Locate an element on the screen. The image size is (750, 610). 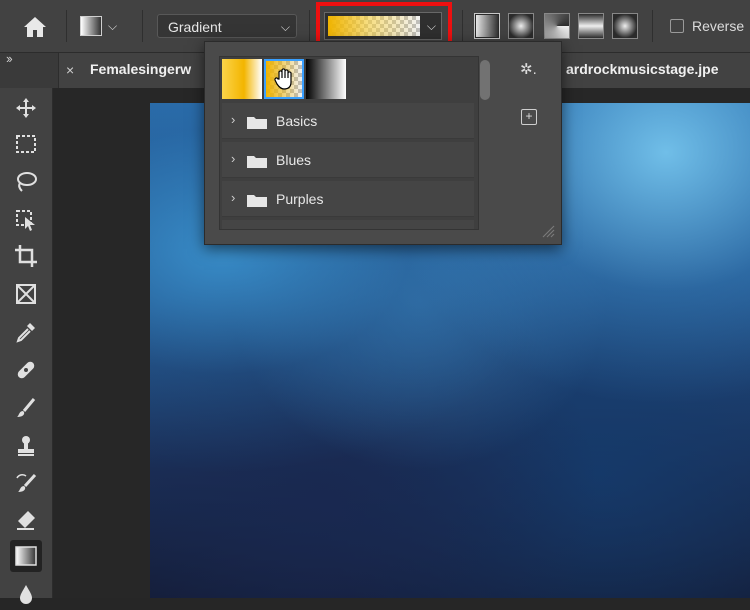
frame-tool is located at coordinates (26, 294).